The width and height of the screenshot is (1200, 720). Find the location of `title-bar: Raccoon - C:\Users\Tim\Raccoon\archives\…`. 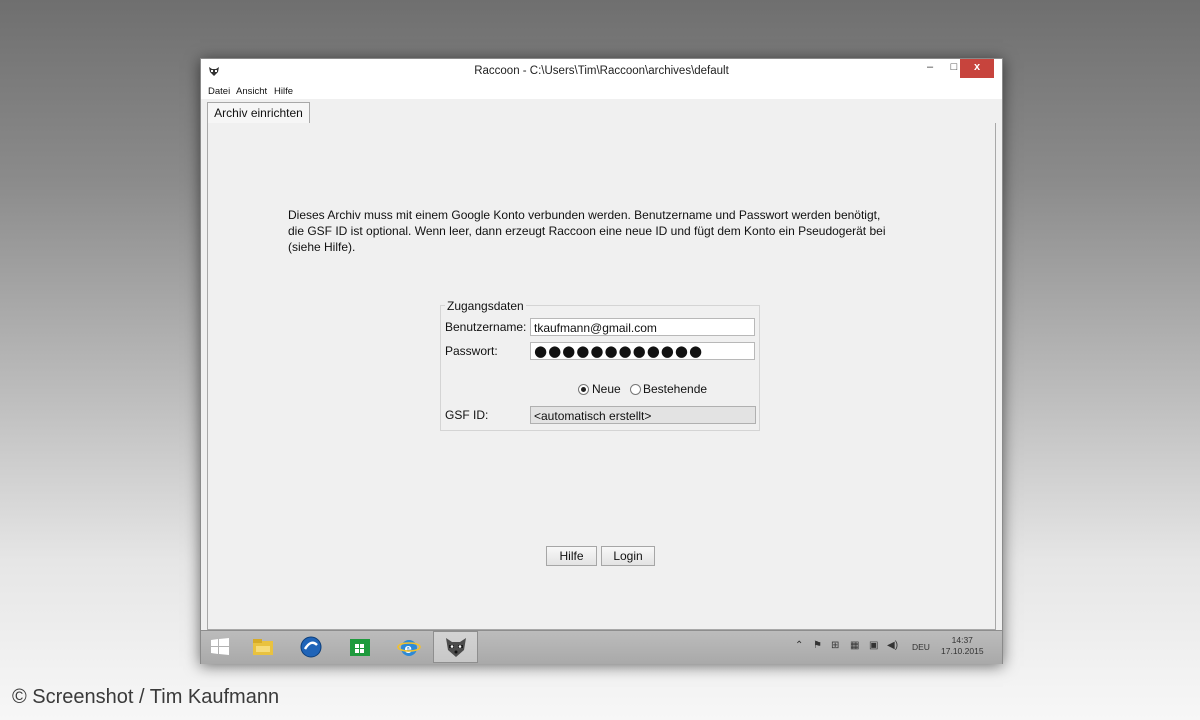

title-bar: Raccoon - C:\Users\Tim\Raccoon\archives\… is located at coordinates (601, 72).